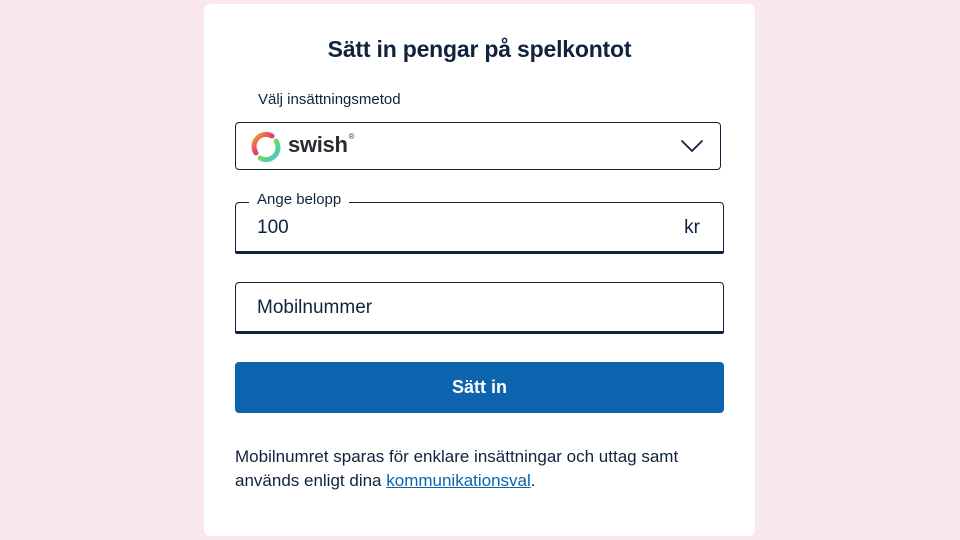 Image resolution: width=960 pixels, height=540 pixels. What do you see at coordinates (478, 146) in the screenshot?
I see `payment-method-select: swish®` at bounding box center [478, 146].